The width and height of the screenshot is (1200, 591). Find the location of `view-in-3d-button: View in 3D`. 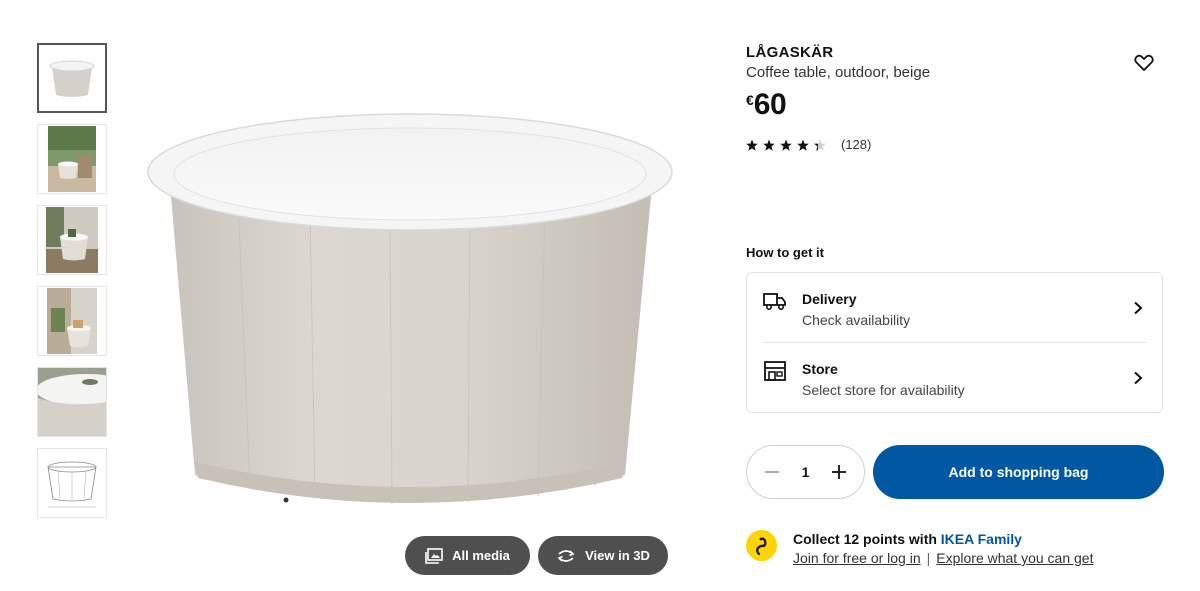

view-in-3d-button: View in 3D is located at coordinates (603, 555).